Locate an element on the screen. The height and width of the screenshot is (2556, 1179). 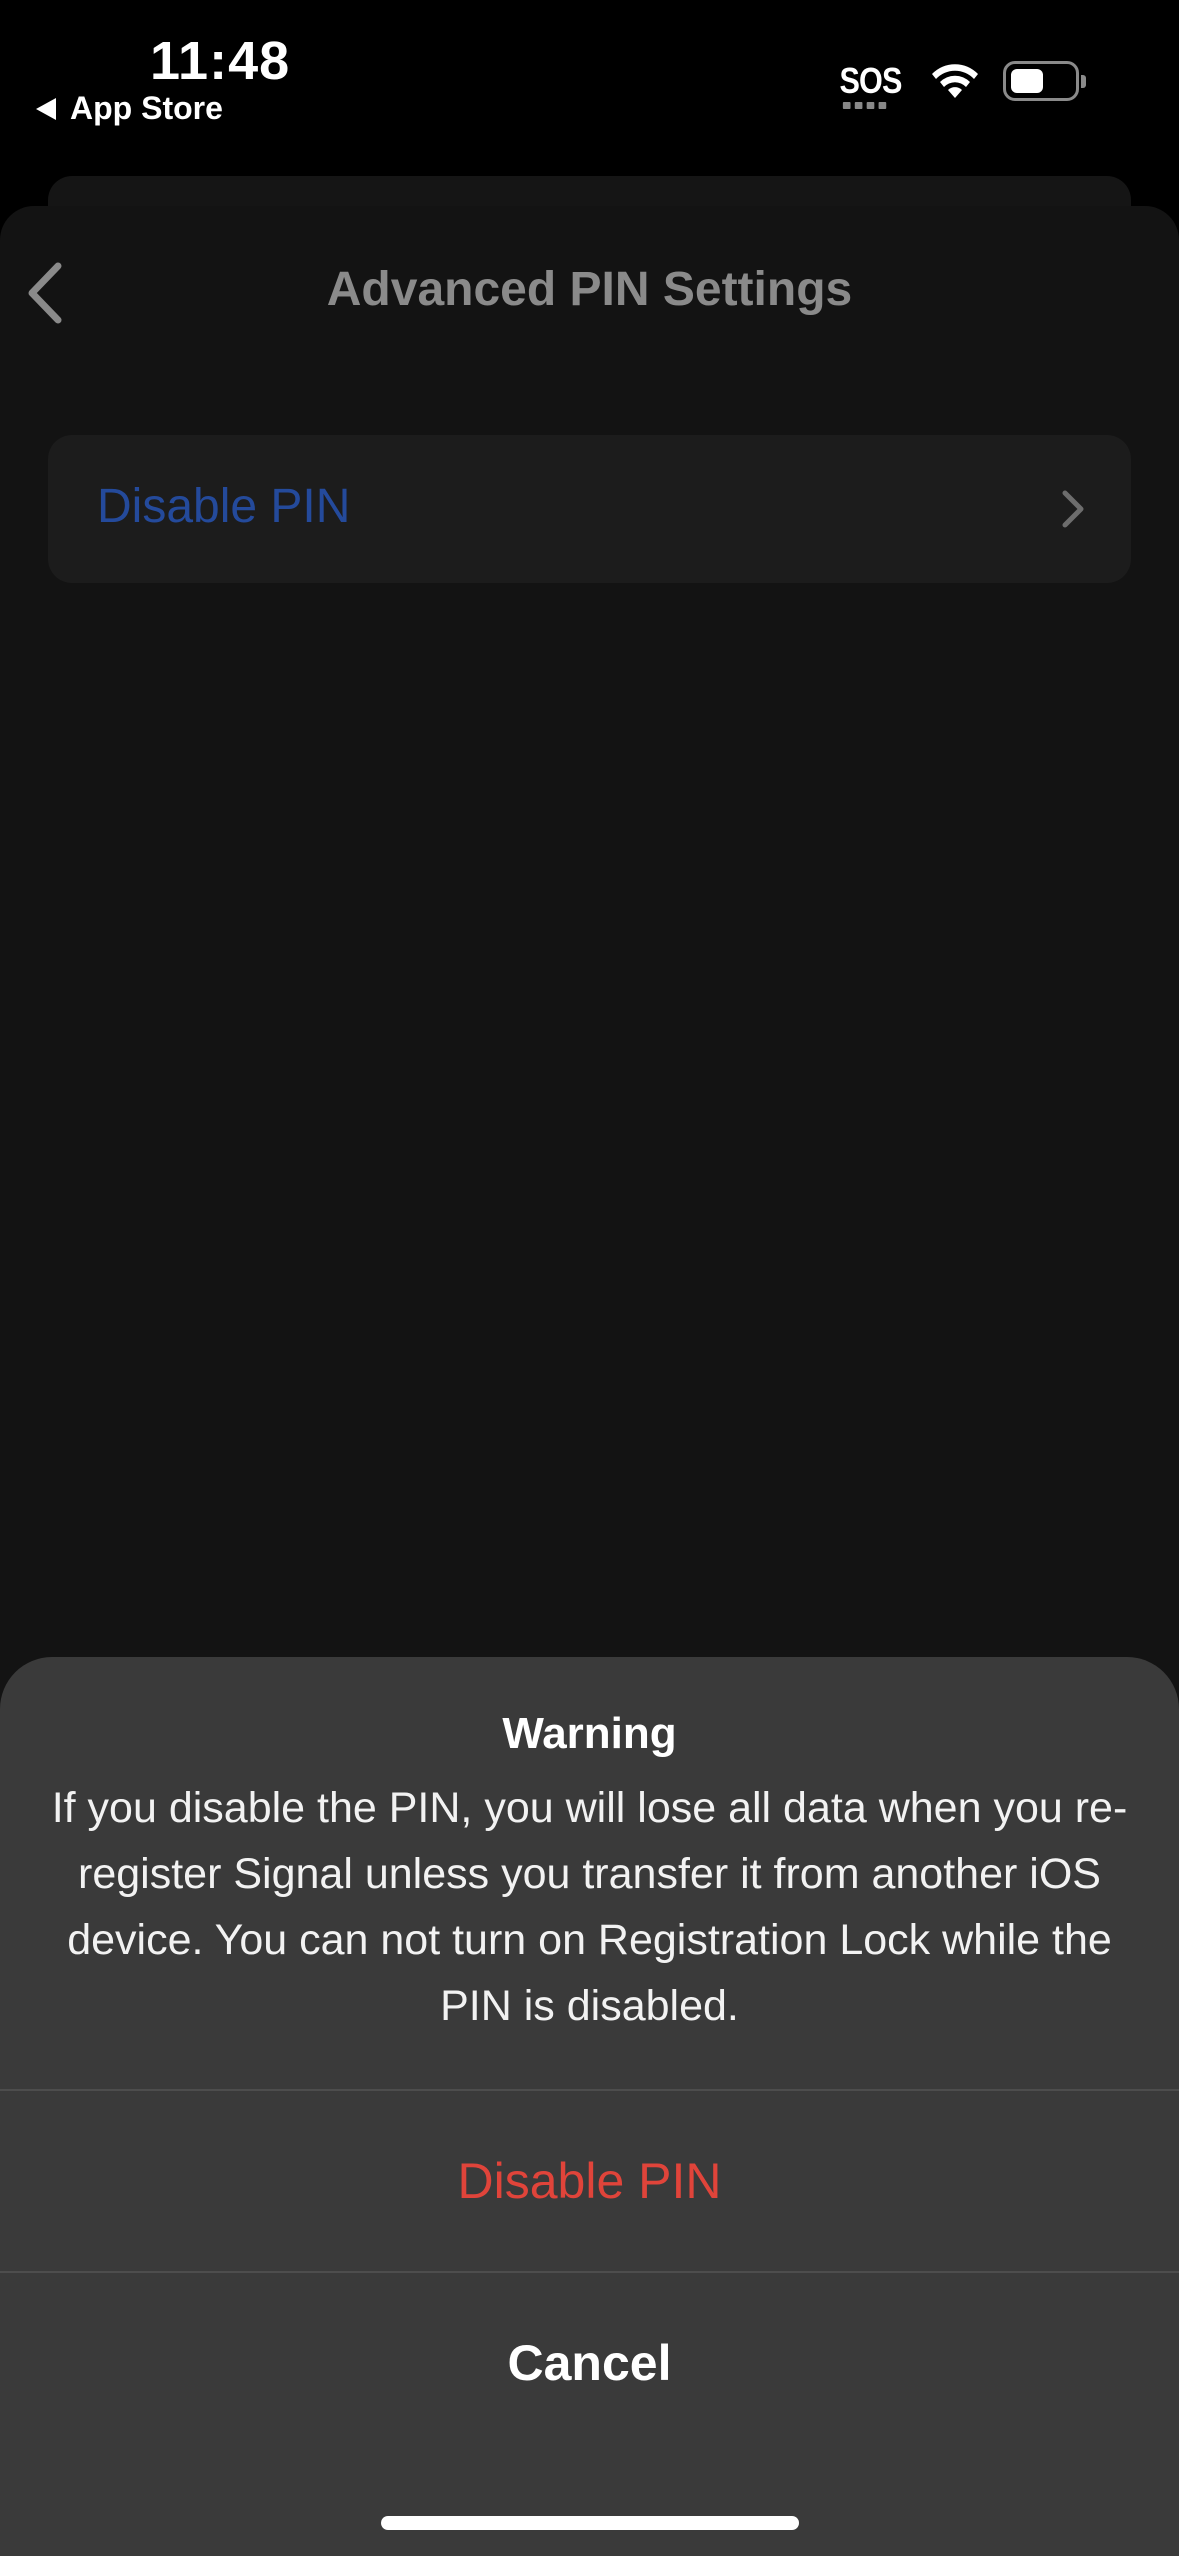
back-triangle-icon is located at coordinates (46, 108).